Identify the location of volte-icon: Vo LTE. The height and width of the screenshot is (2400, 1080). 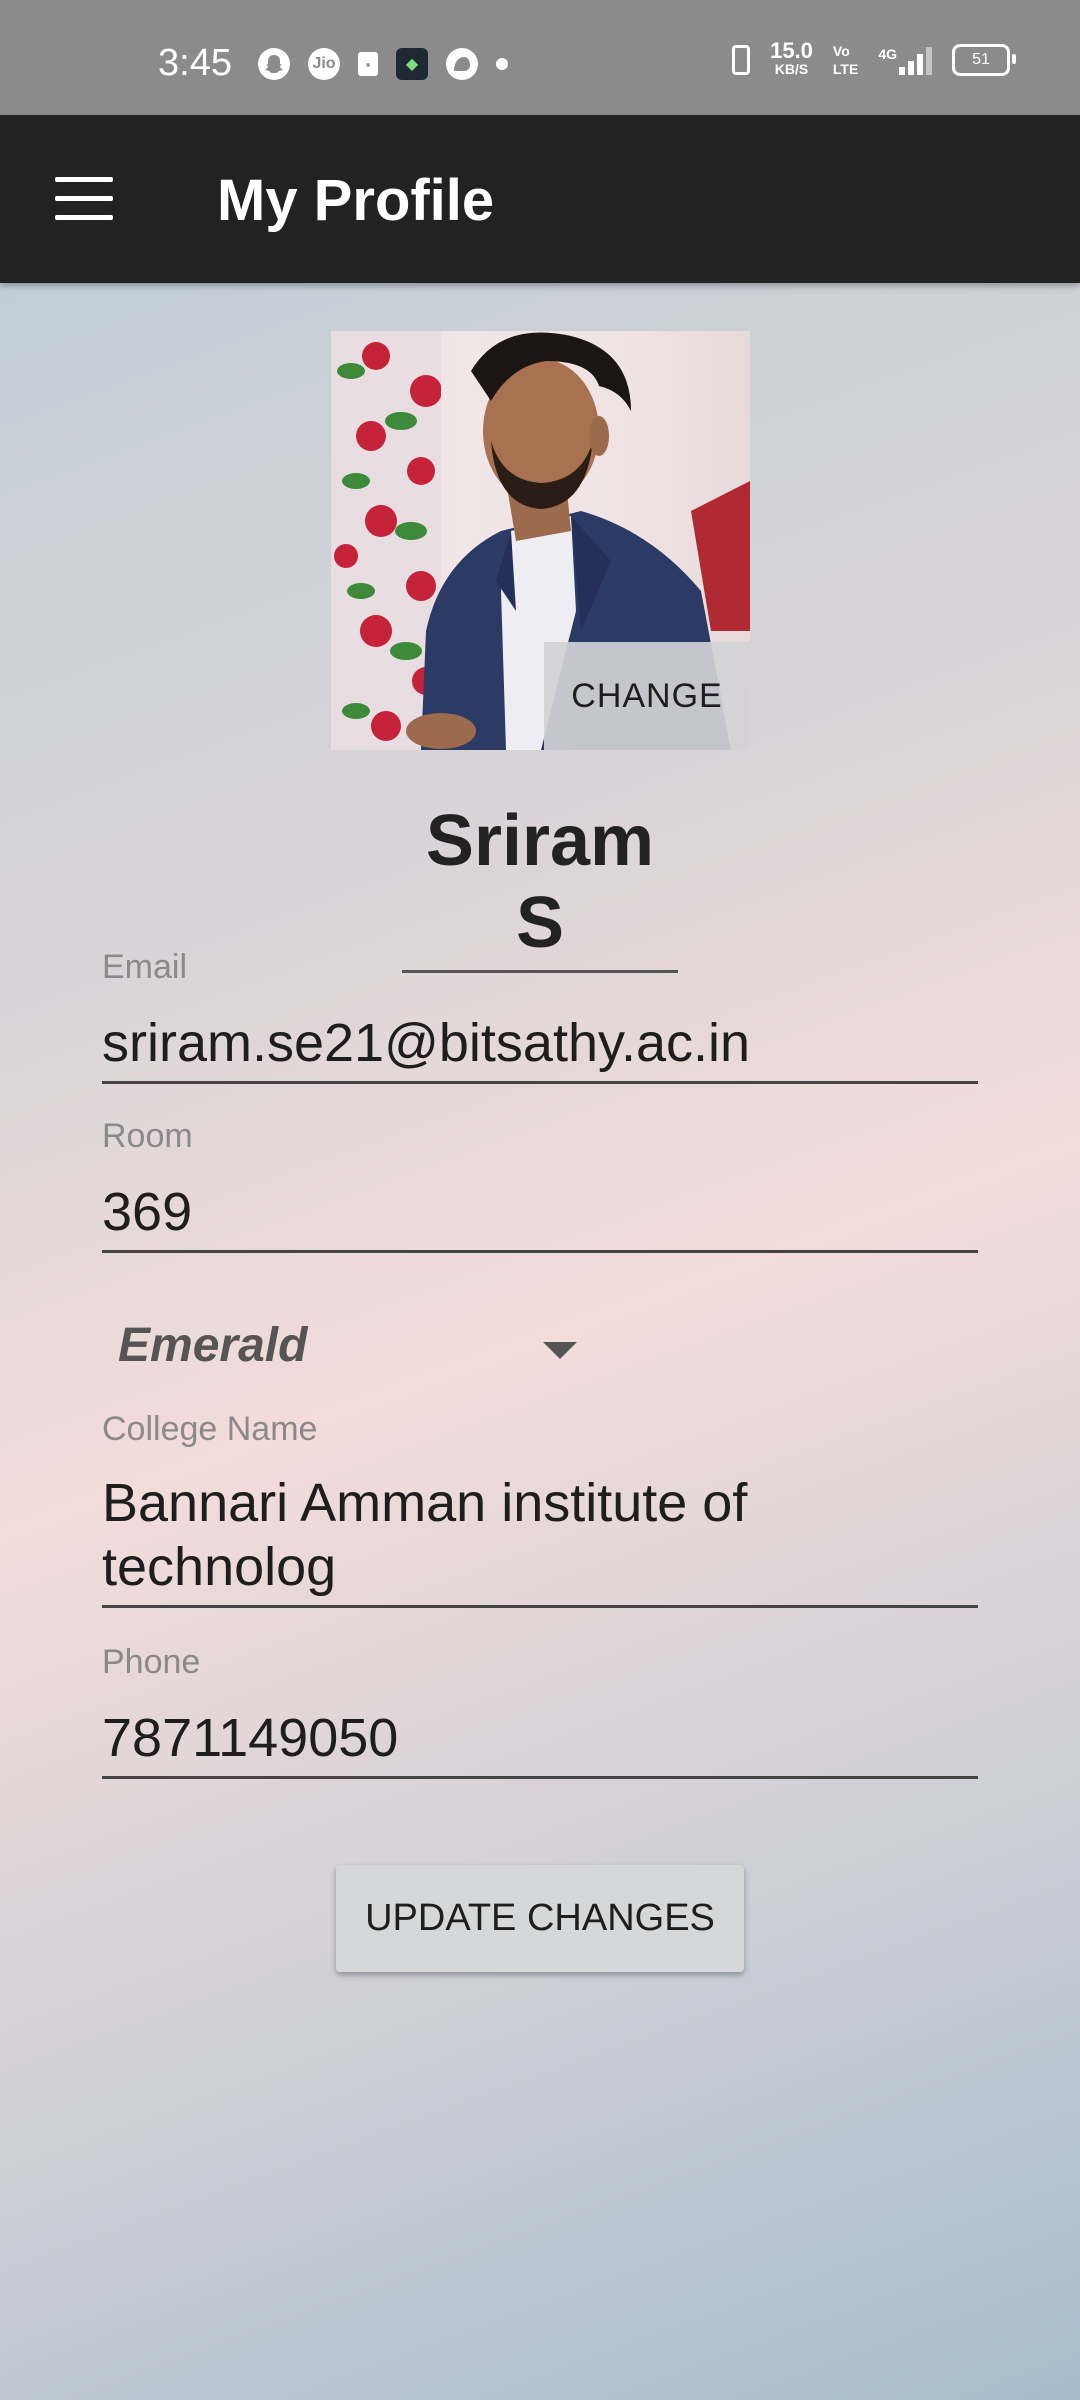
(845, 60).